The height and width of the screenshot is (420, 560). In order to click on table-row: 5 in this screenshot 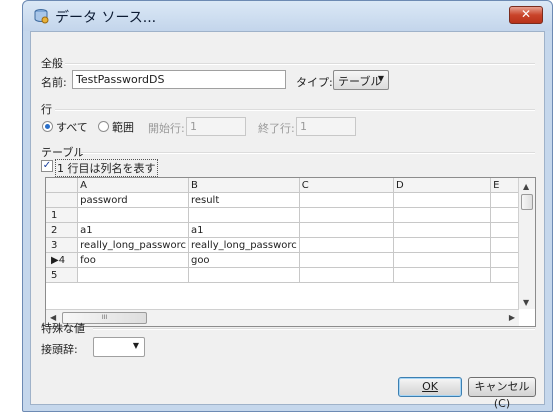, I will do `click(290, 275)`.